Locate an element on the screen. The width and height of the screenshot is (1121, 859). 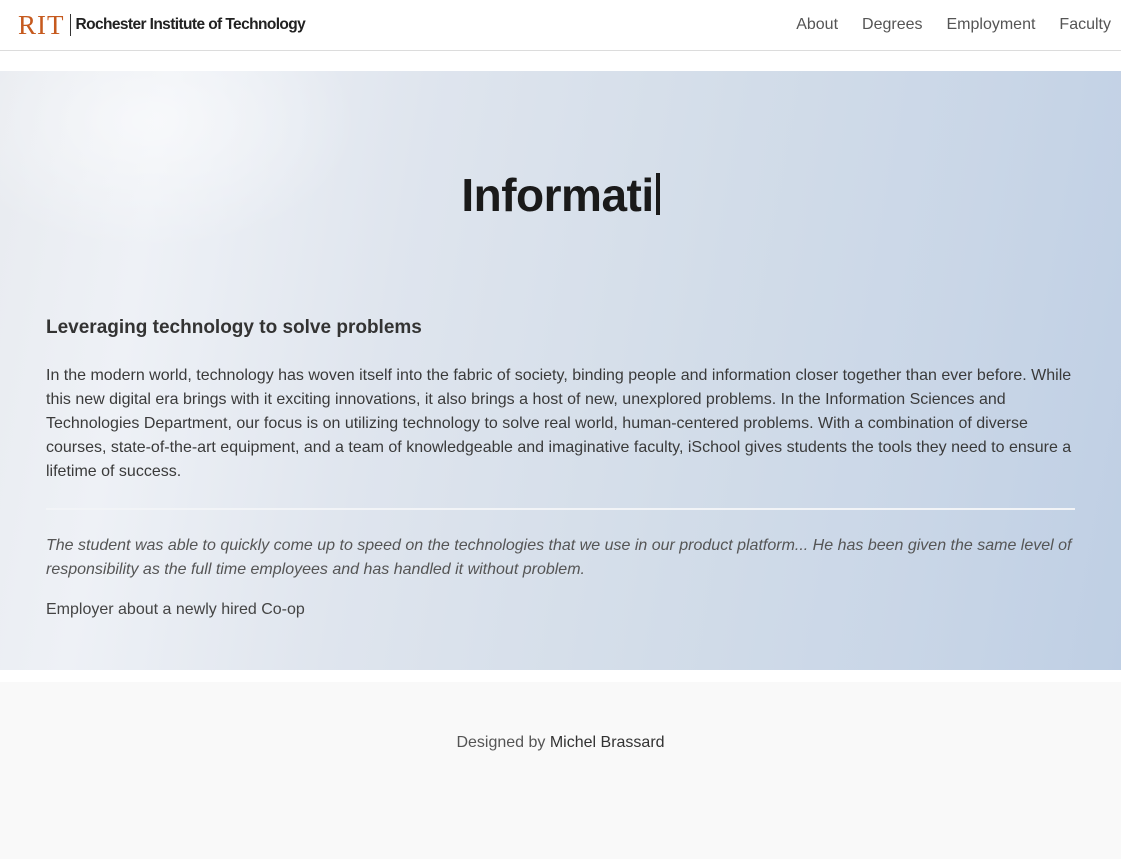
logo-text: Rochester Institute of Technology is located at coordinates (190, 24).